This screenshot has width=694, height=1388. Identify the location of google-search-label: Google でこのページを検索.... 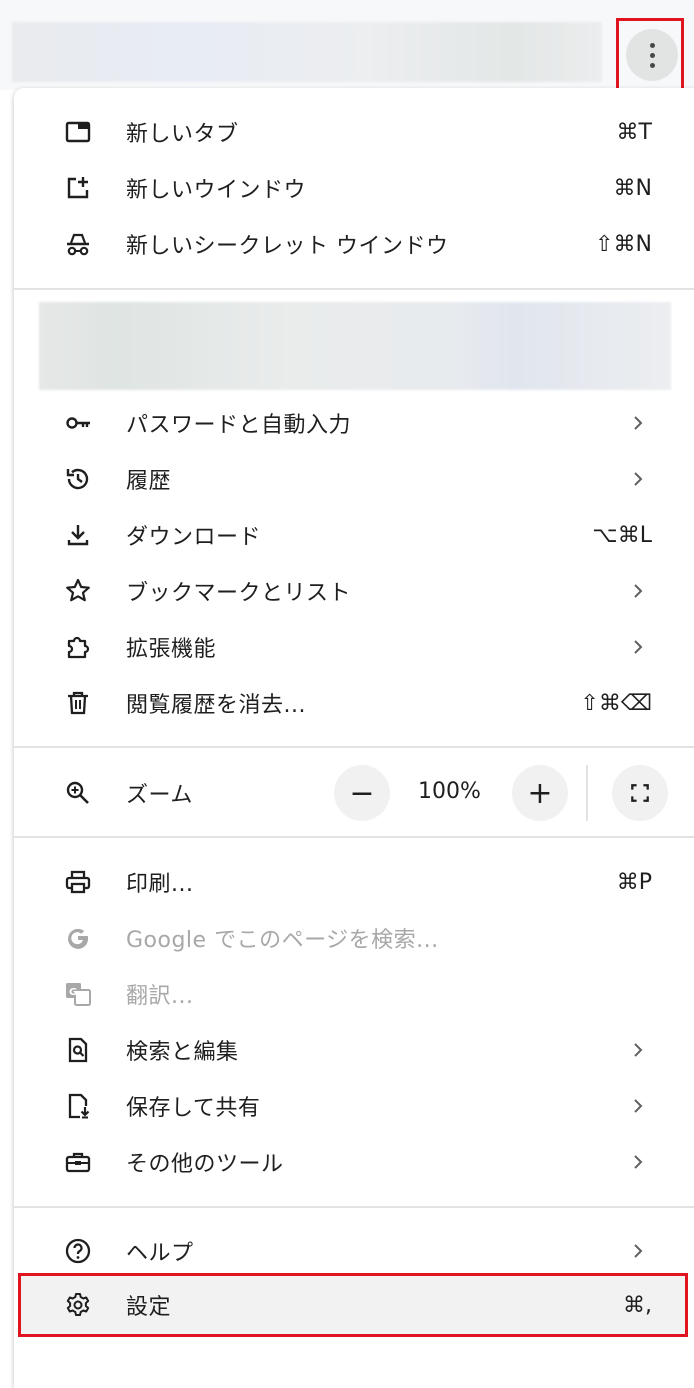
(282, 940).